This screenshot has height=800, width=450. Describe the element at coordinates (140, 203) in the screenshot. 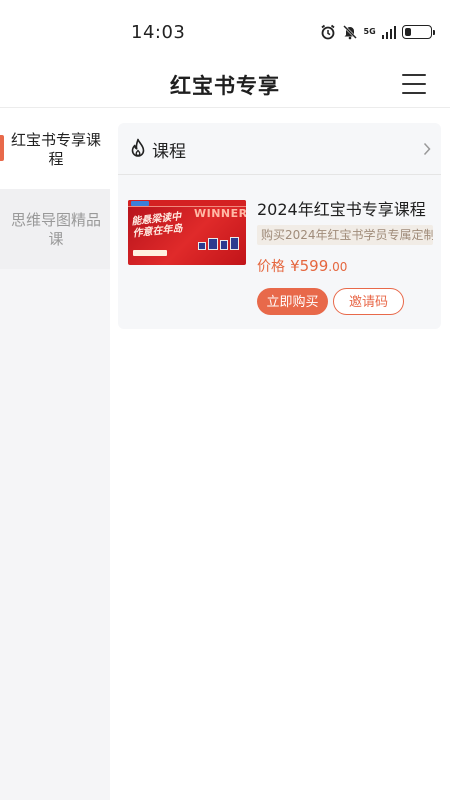

I see `brand-logo` at that location.